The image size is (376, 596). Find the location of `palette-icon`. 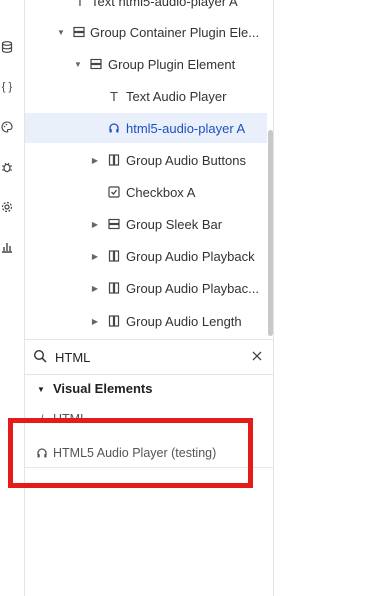

palette-icon is located at coordinates (7, 127).